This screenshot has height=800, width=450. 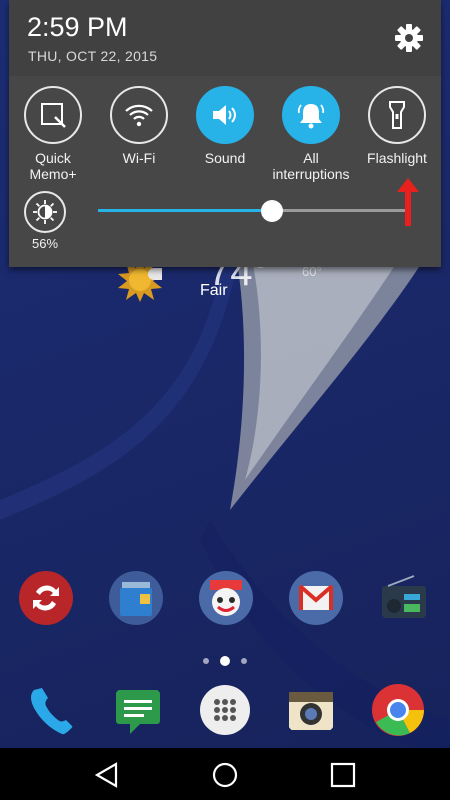 I want to click on camera-icon, so click(x=311, y=710).